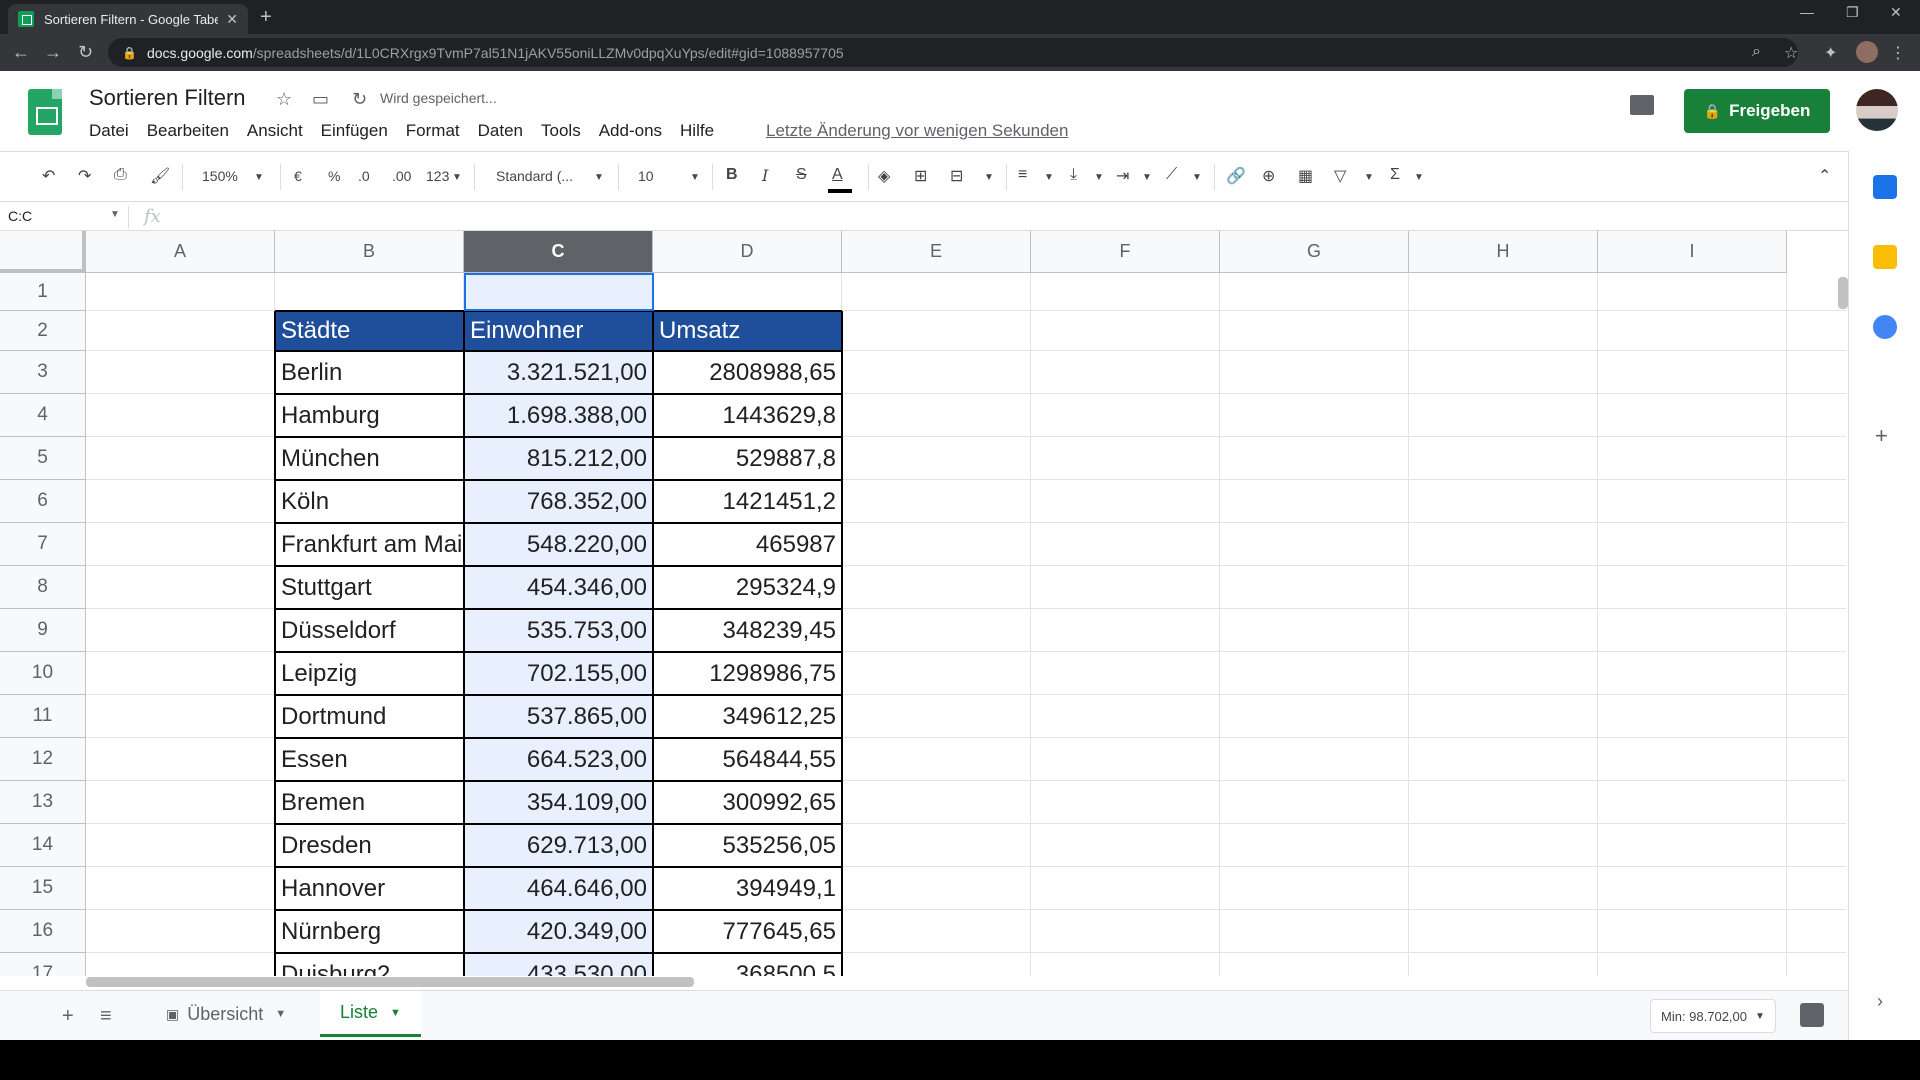 This screenshot has height=1080, width=1920. I want to click on close-window-icon: ✕, so click(1896, 12).